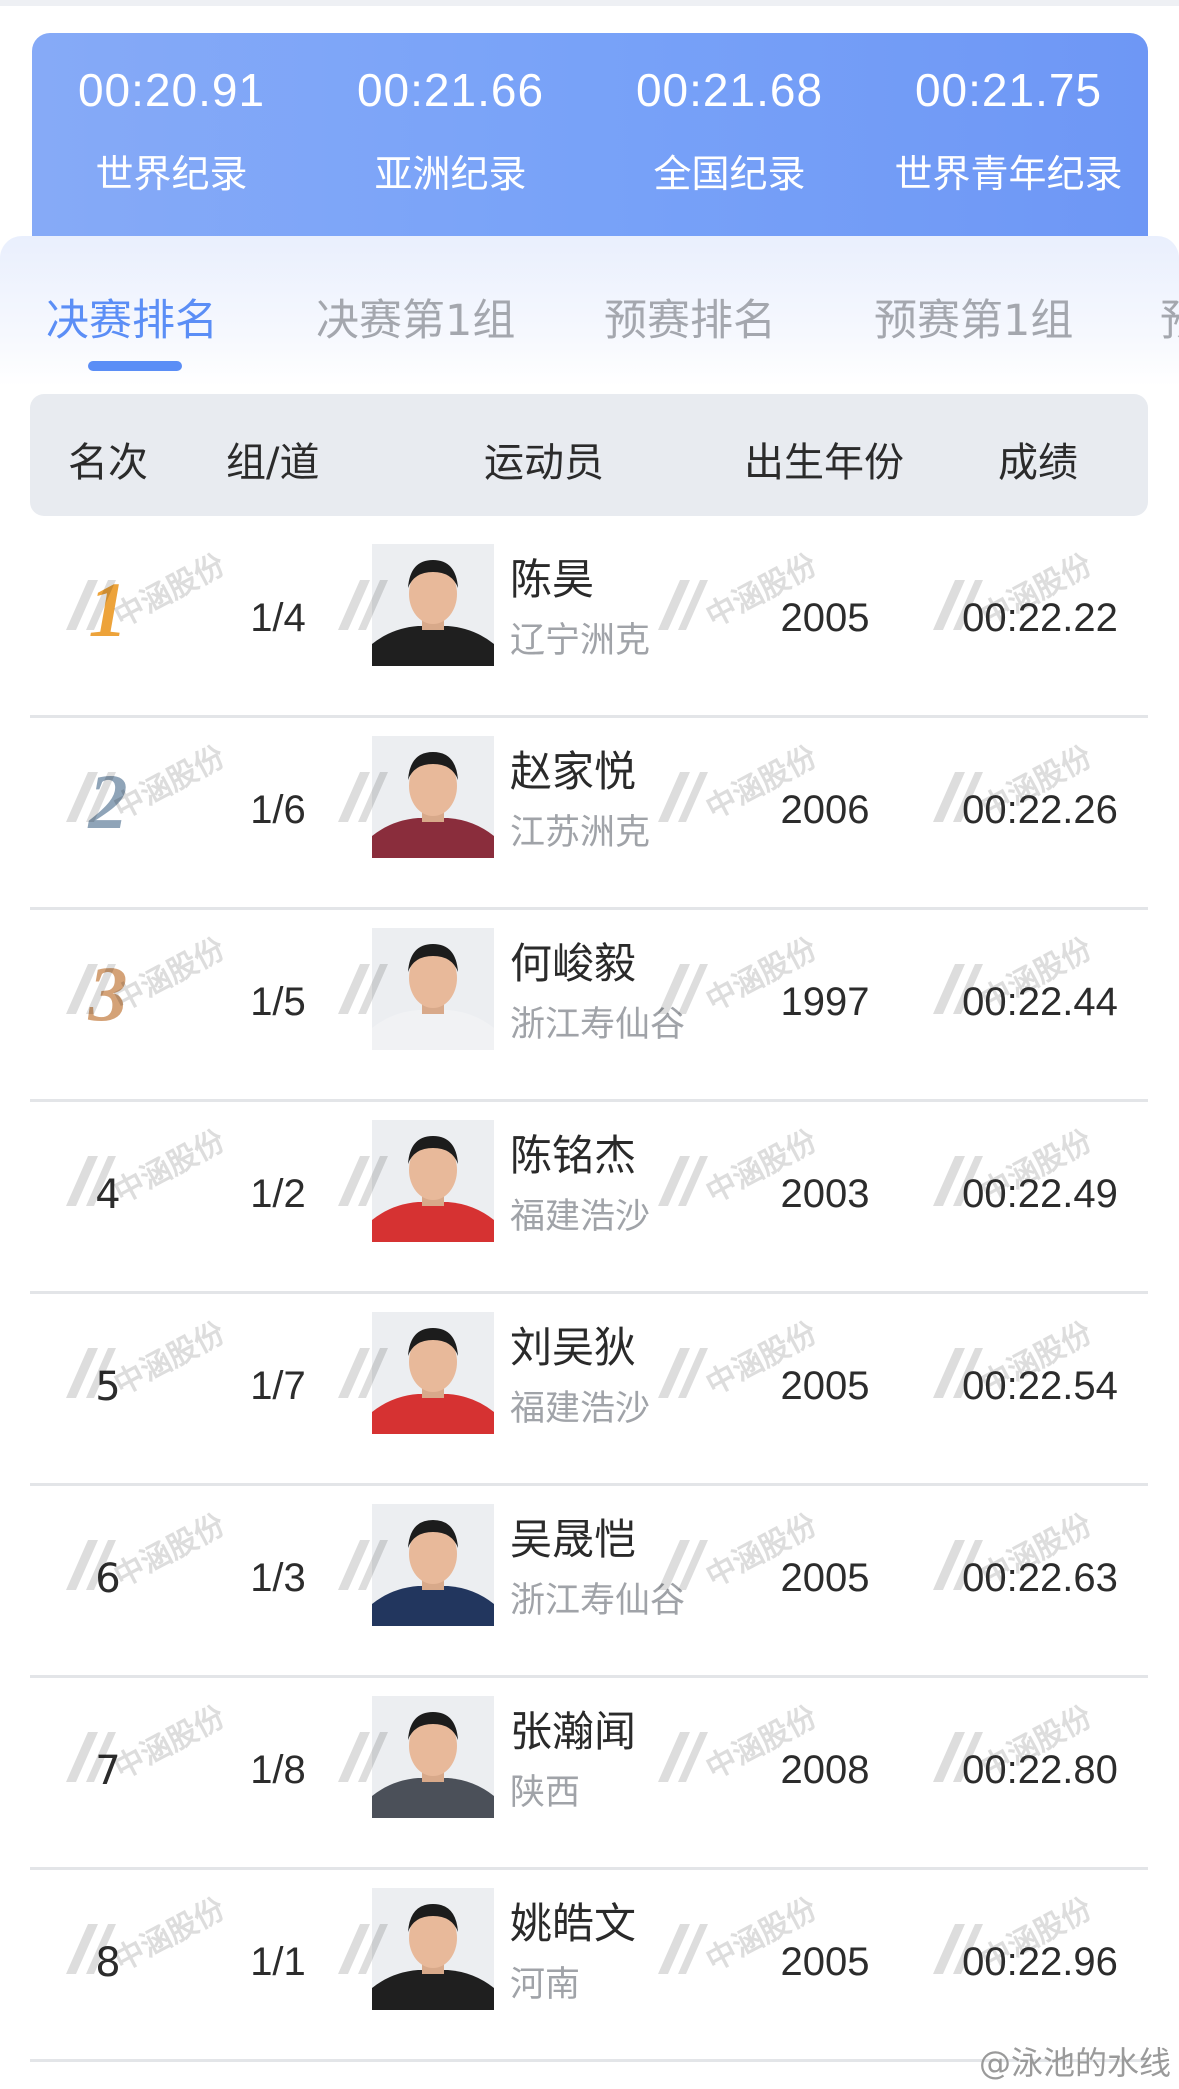  I want to click on header-result: 成绩, so click(1038, 463).